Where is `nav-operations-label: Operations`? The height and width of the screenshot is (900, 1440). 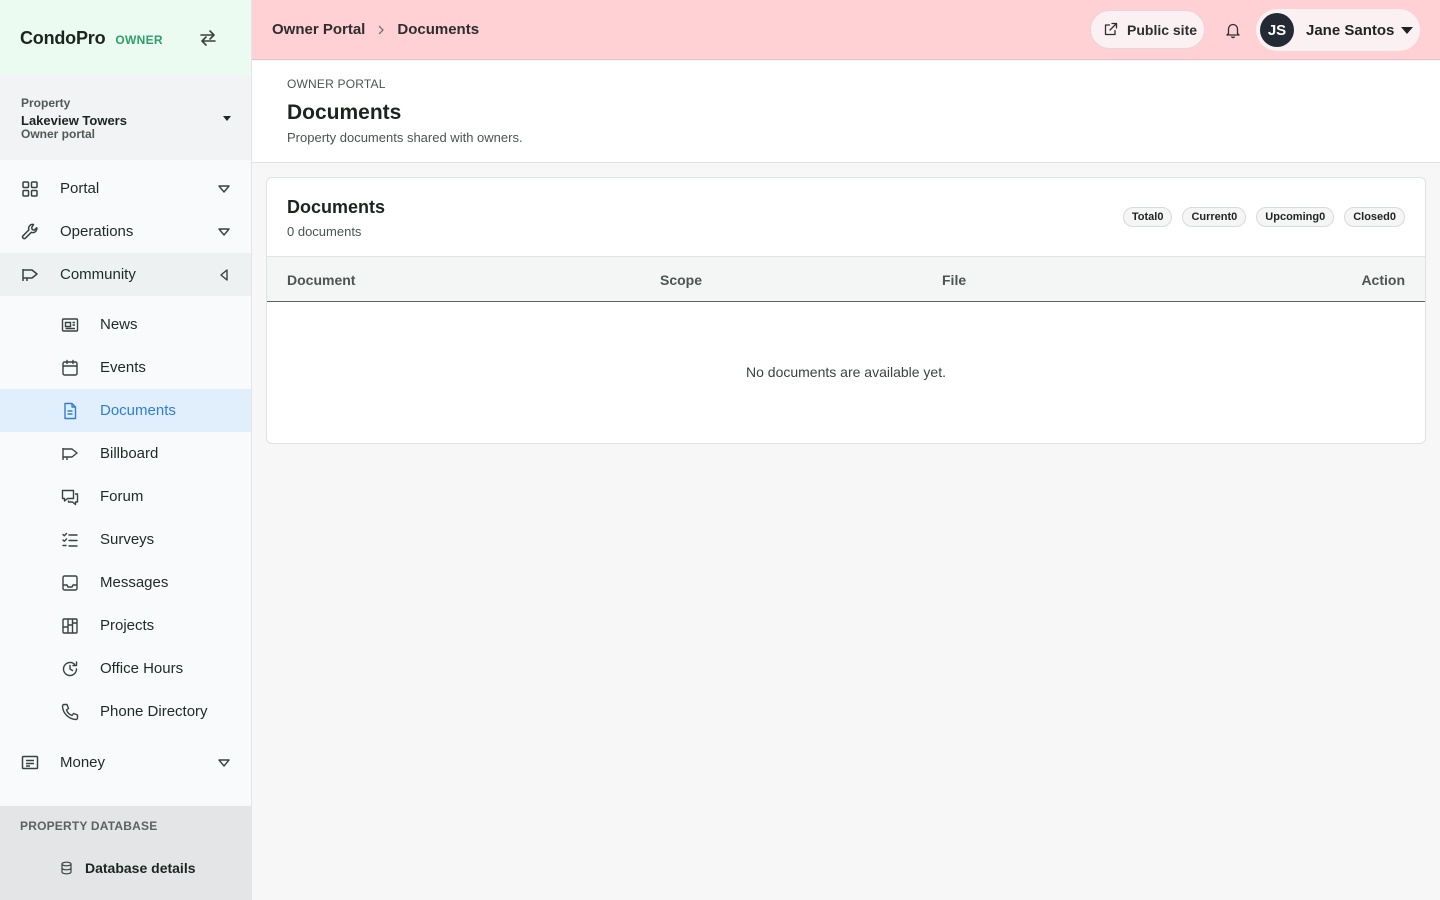
nav-operations-label: Operations is located at coordinates (97, 231).